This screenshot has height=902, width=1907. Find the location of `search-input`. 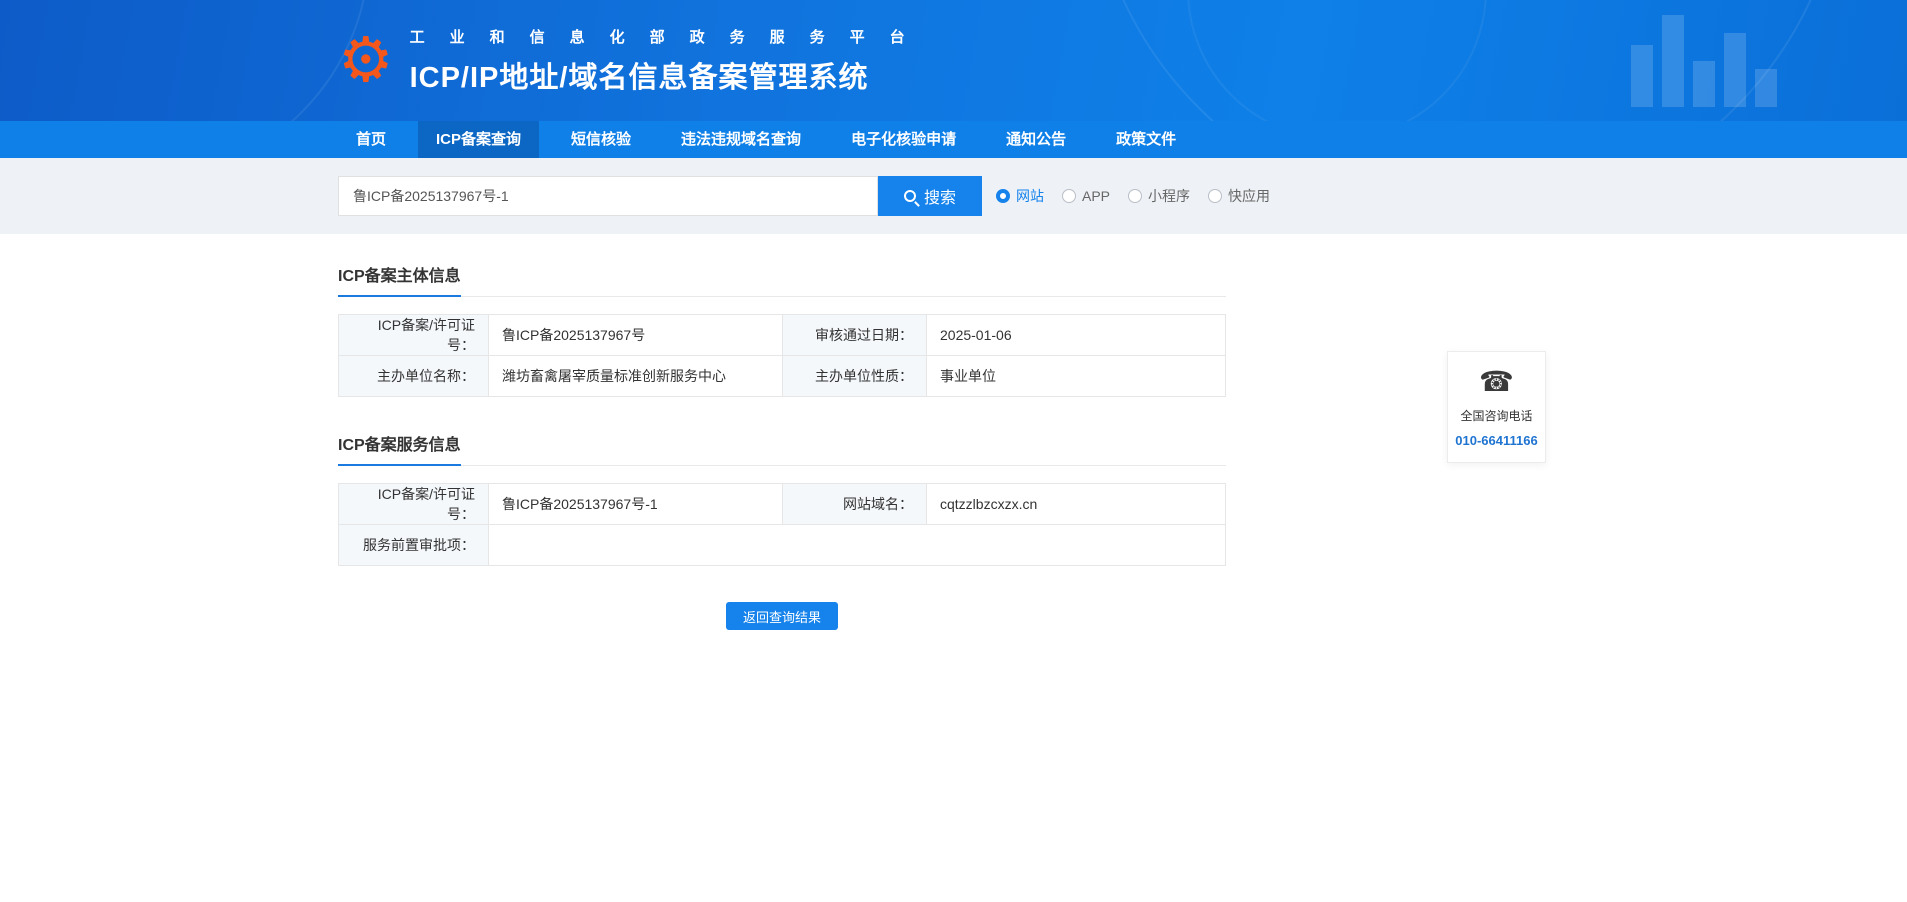

search-input is located at coordinates (608, 196).